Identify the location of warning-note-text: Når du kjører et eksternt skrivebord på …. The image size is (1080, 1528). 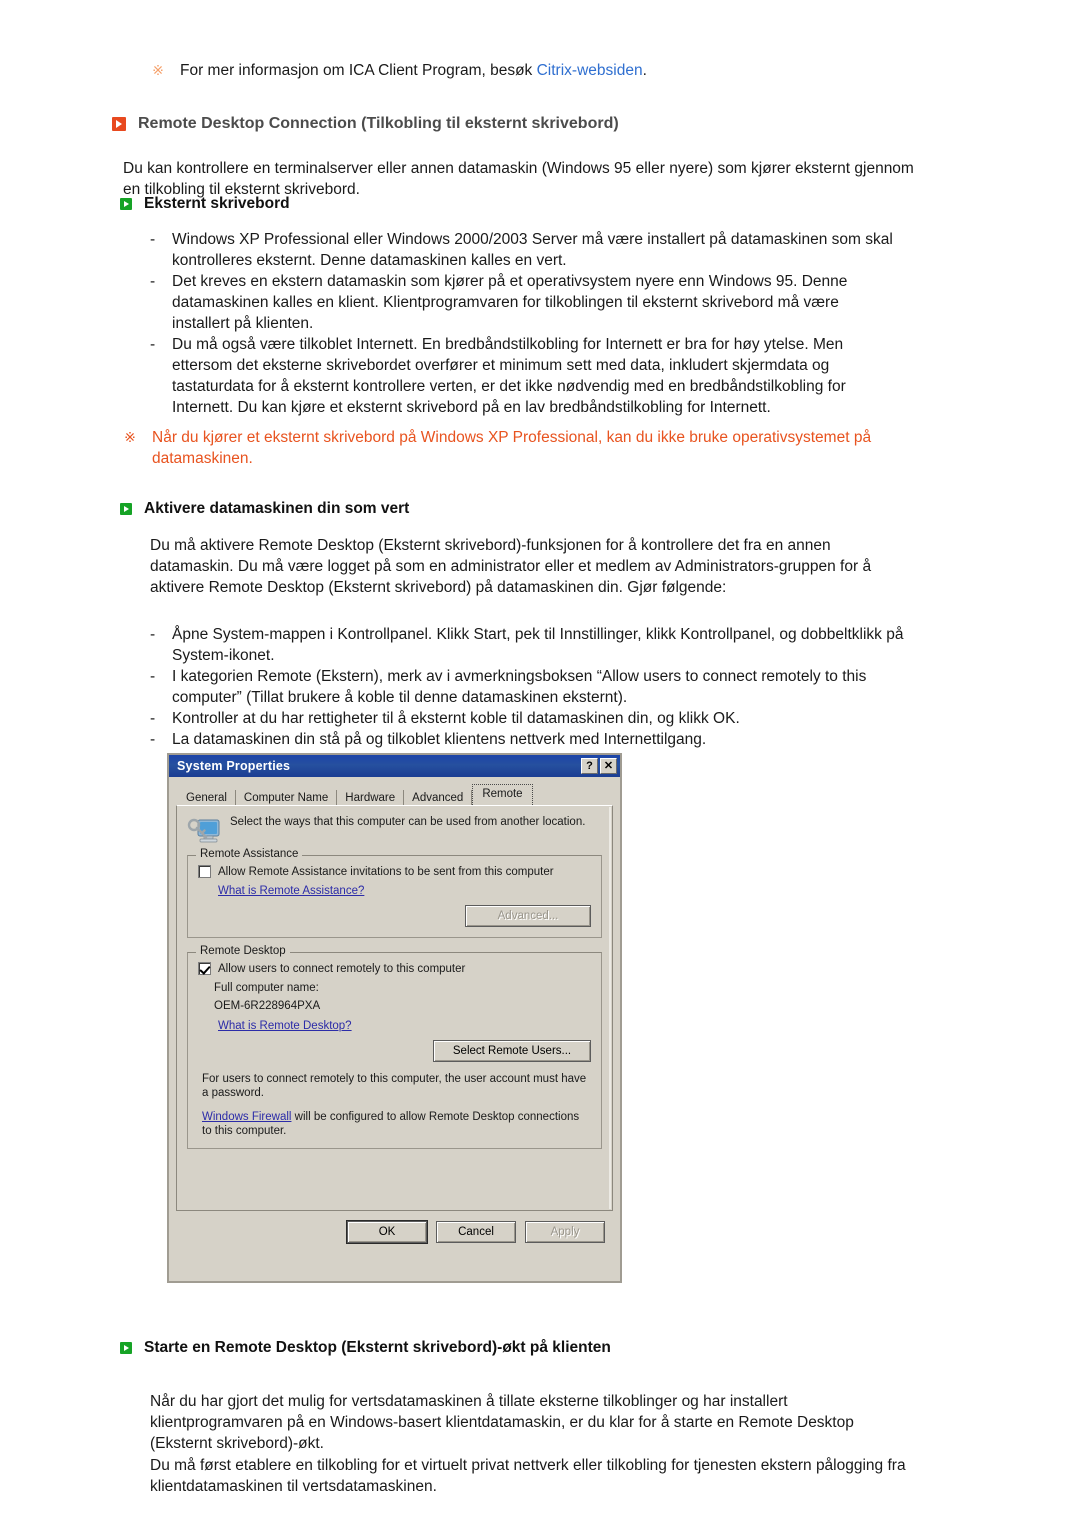
(512, 448).